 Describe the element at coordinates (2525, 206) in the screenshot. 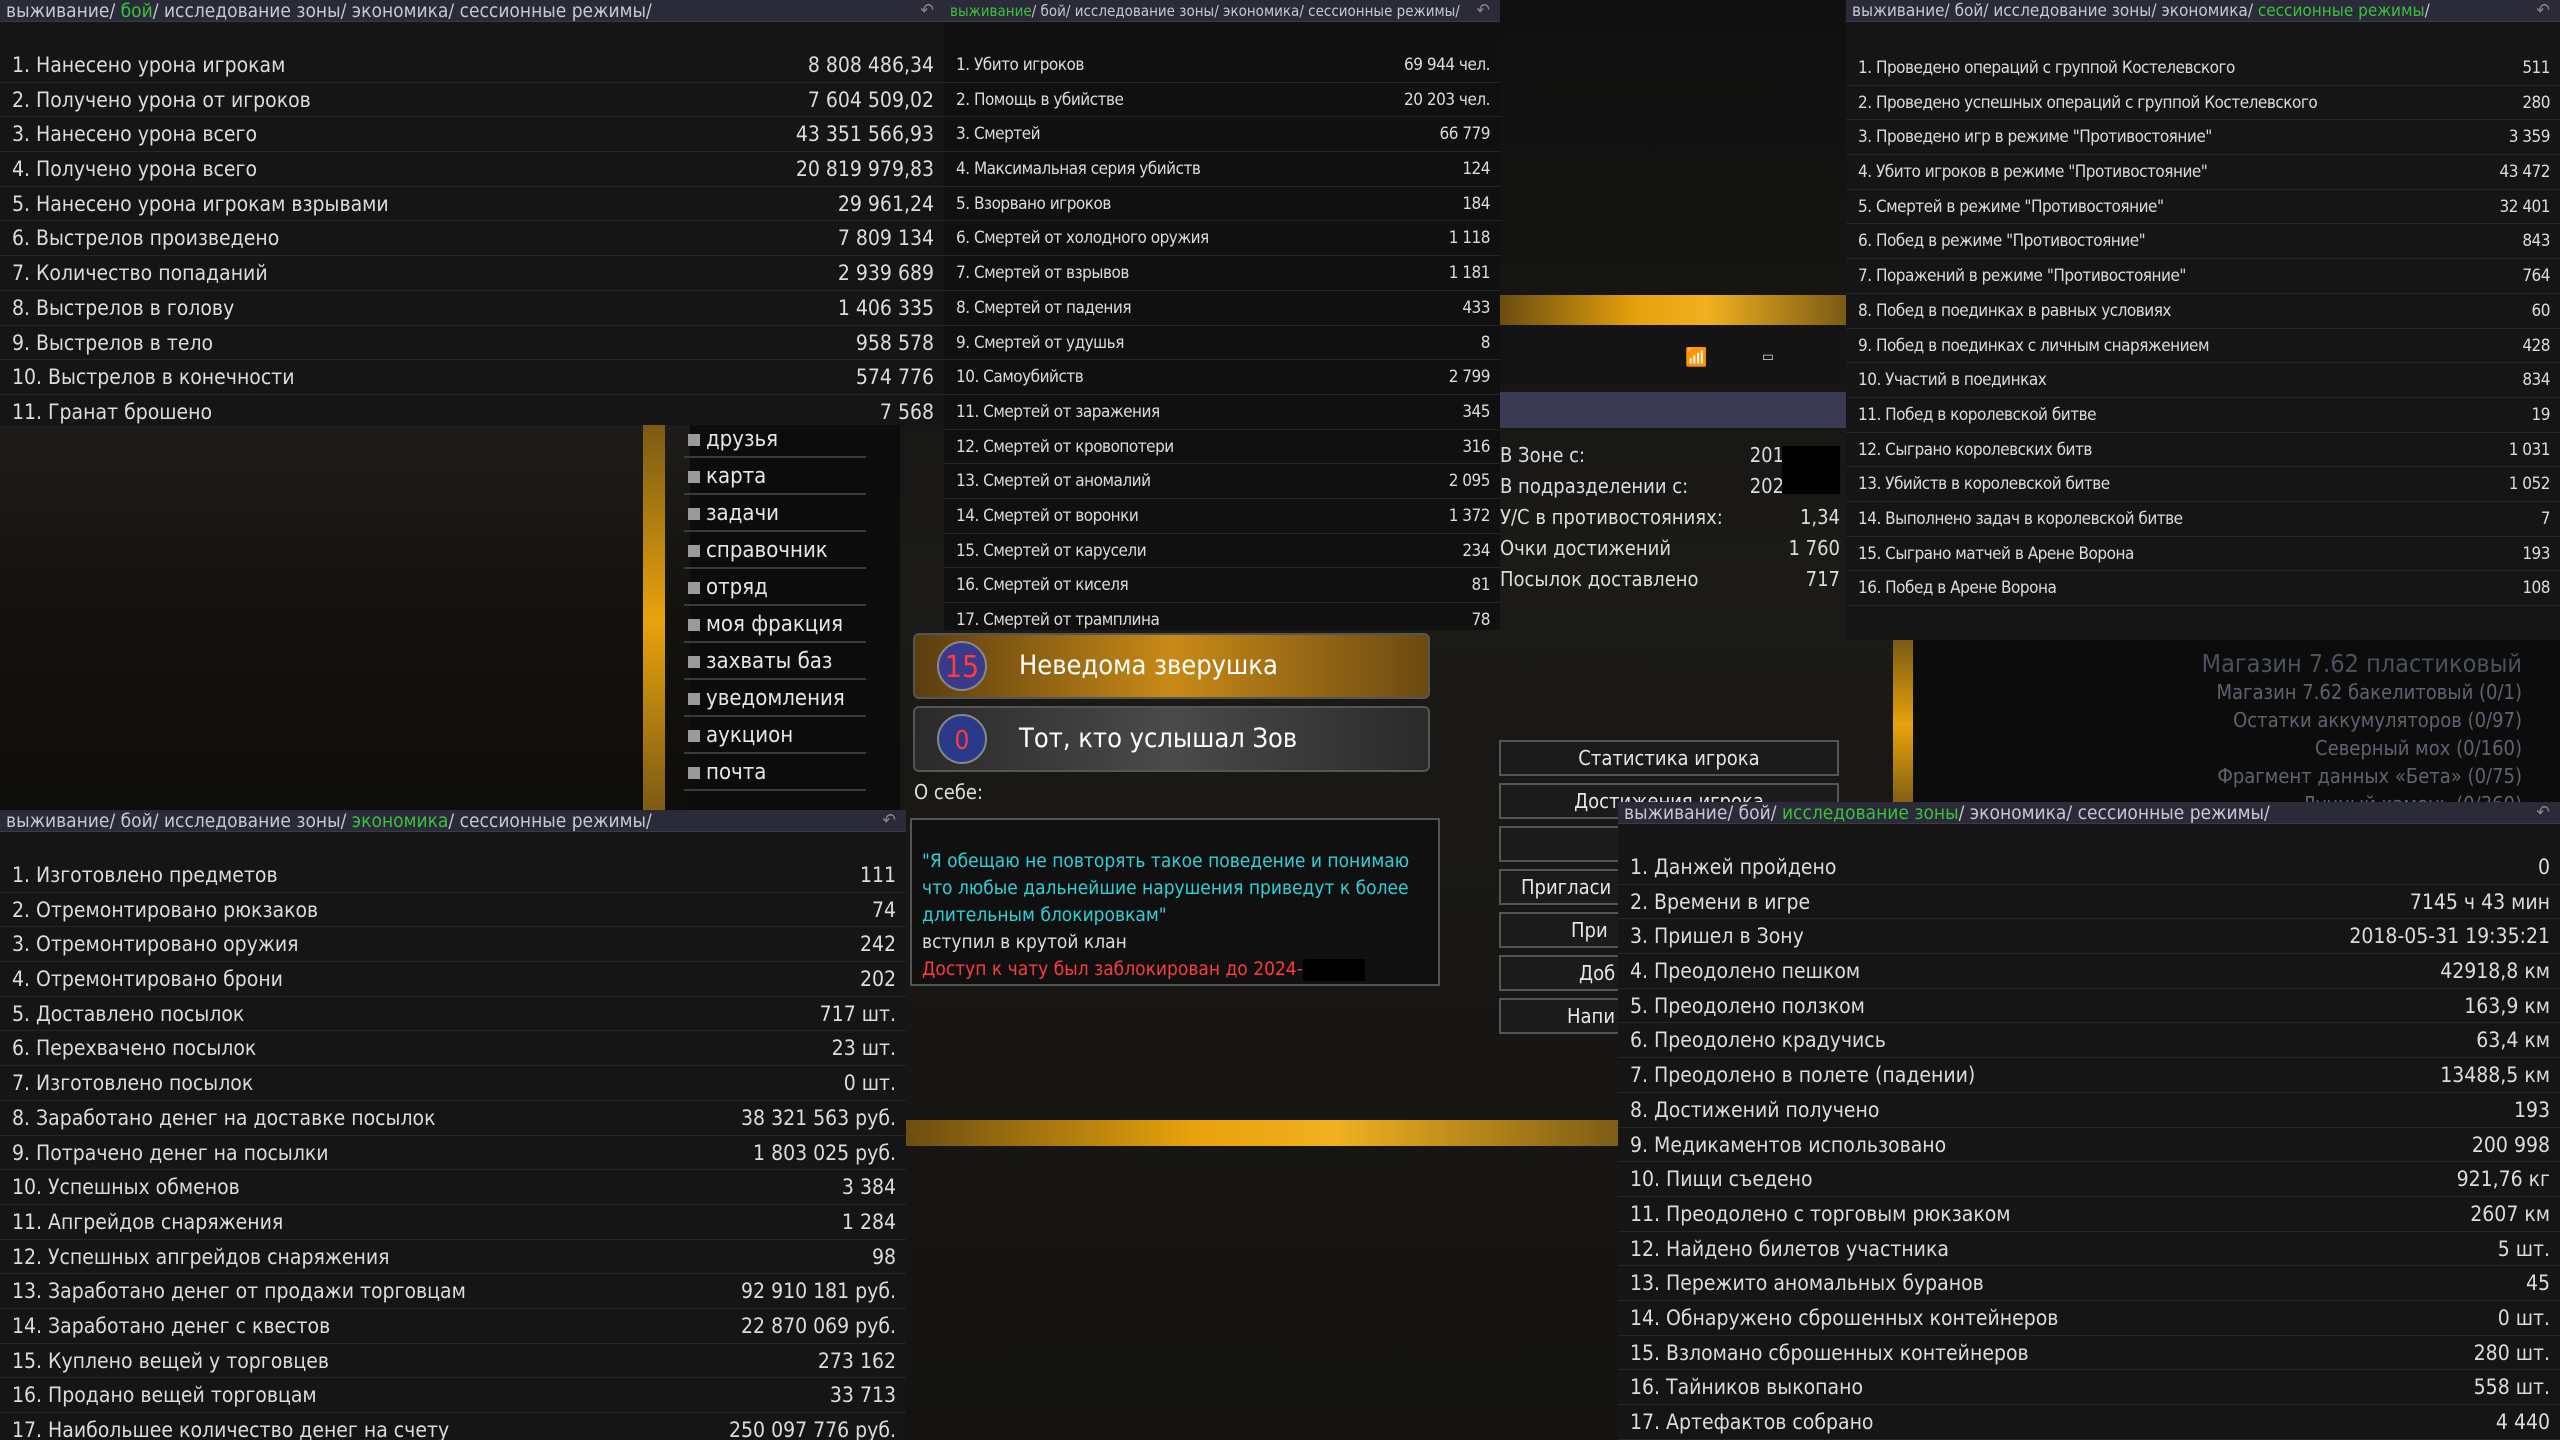

I see `stat-value: 32 401` at that location.